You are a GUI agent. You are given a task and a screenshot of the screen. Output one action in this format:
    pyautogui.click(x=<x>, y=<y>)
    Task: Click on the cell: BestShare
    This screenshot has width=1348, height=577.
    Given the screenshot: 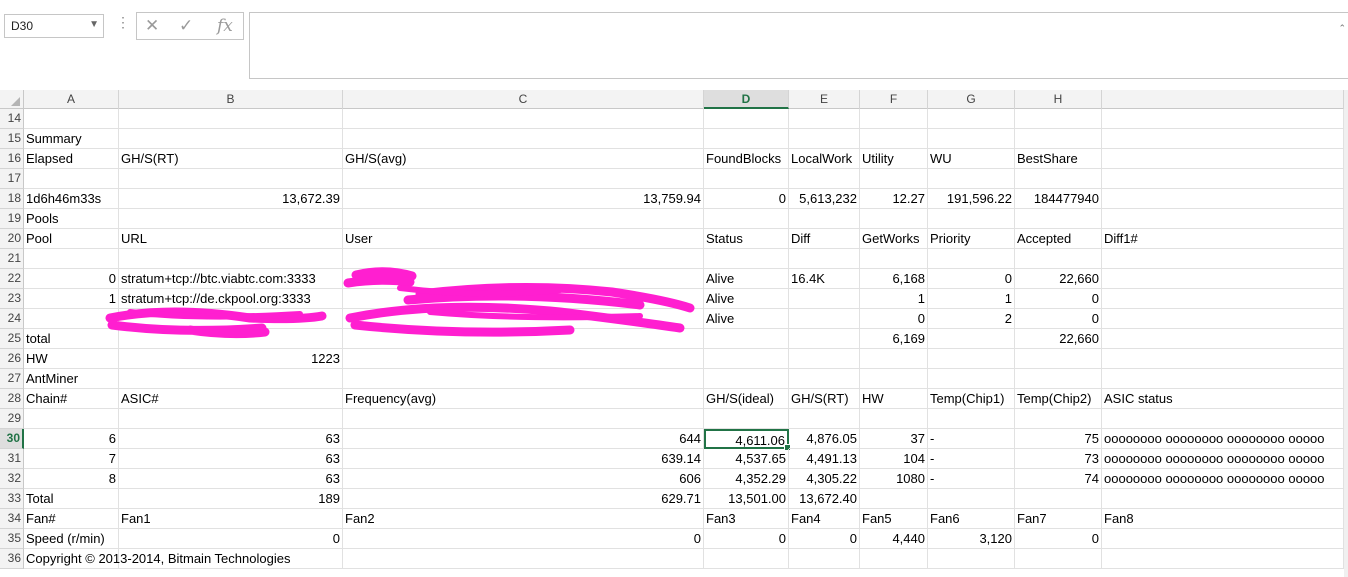 What is the action you would take?
    pyautogui.click(x=1058, y=159)
    